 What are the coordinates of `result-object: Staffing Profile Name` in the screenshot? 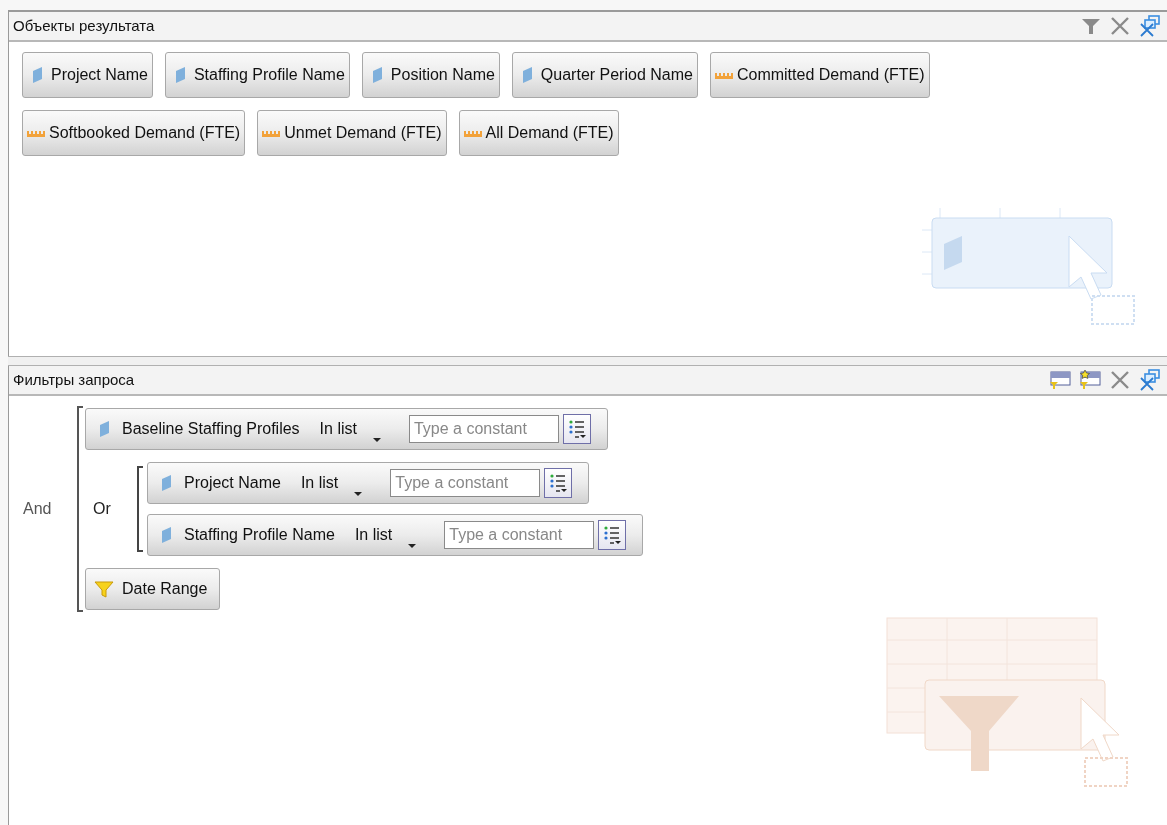 It's located at (257, 75).